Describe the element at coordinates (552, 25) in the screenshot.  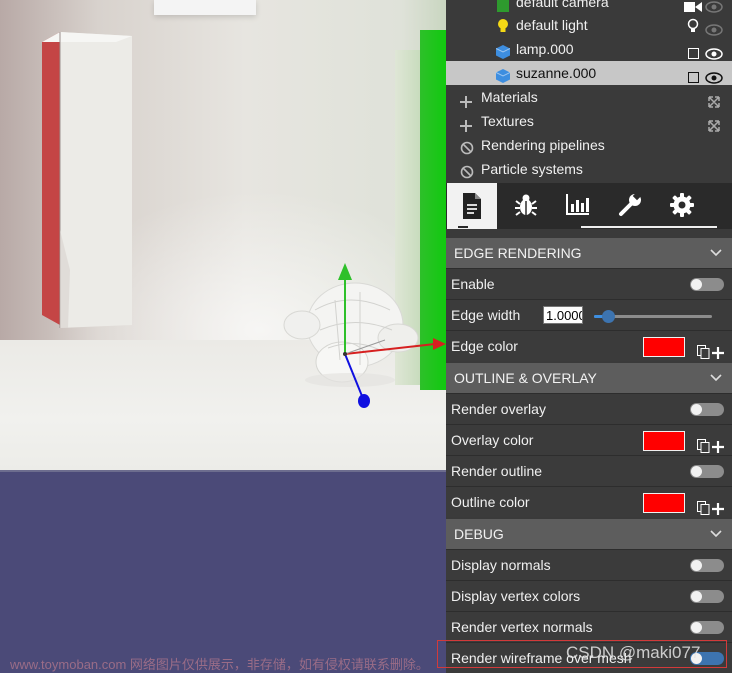
I see `tree-item-label: default light` at that location.